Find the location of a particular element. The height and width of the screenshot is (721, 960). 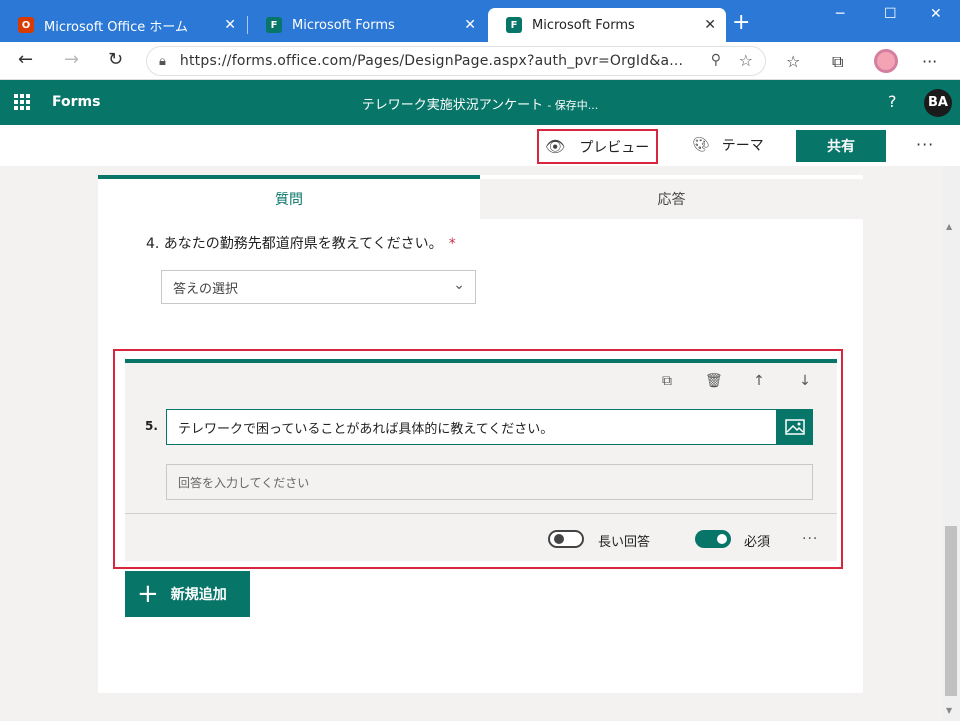

image-icon is located at coordinates (794, 427).